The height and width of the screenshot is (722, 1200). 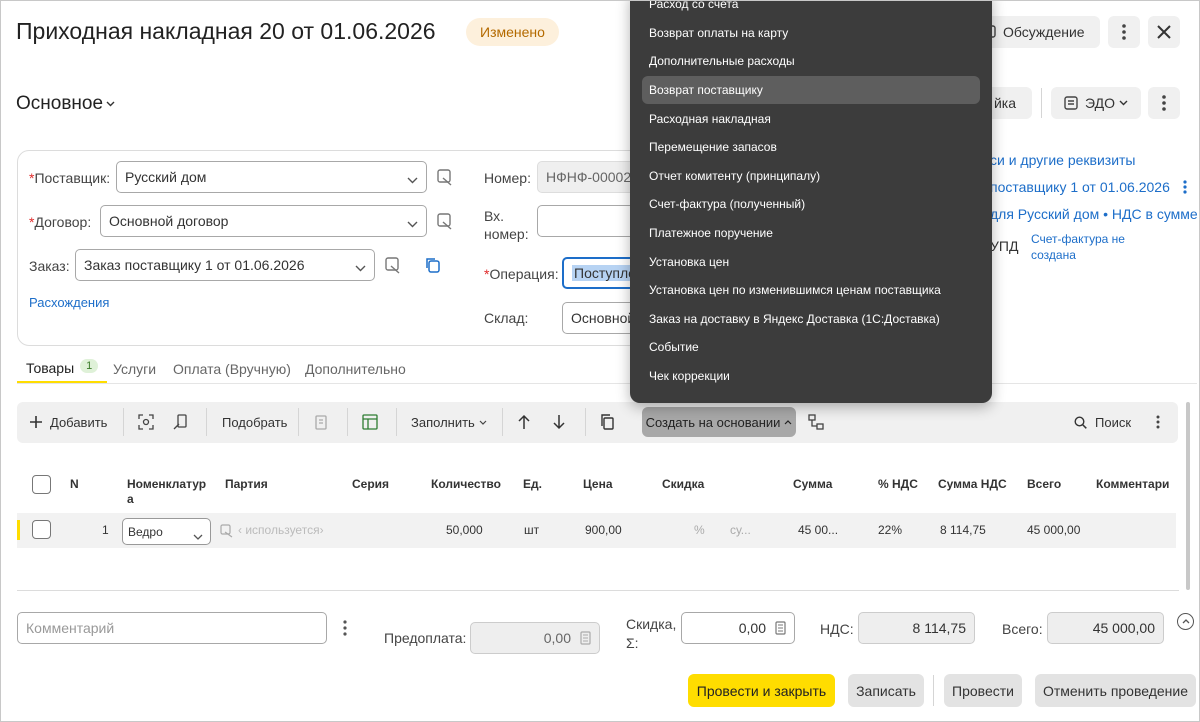 What do you see at coordinates (1037, 32) in the screenshot?
I see `discussion-button: Обсуждение` at bounding box center [1037, 32].